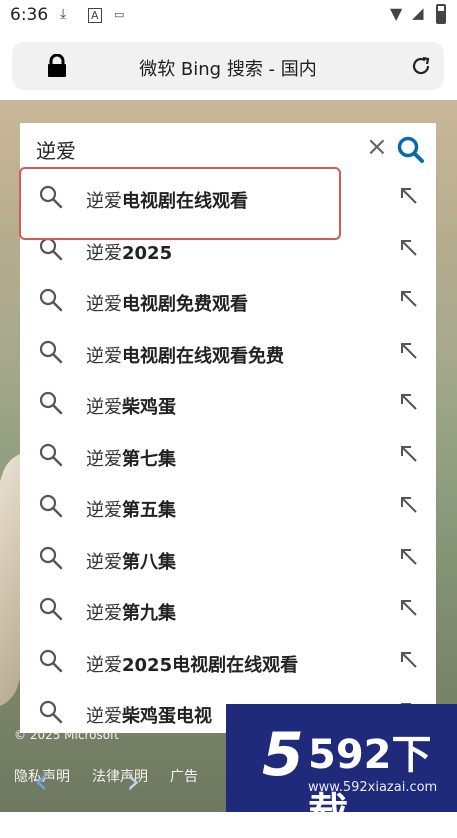 The image size is (457, 838). What do you see at coordinates (441, 14) in the screenshot?
I see `battery-icon` at bounding box center [441, 14].